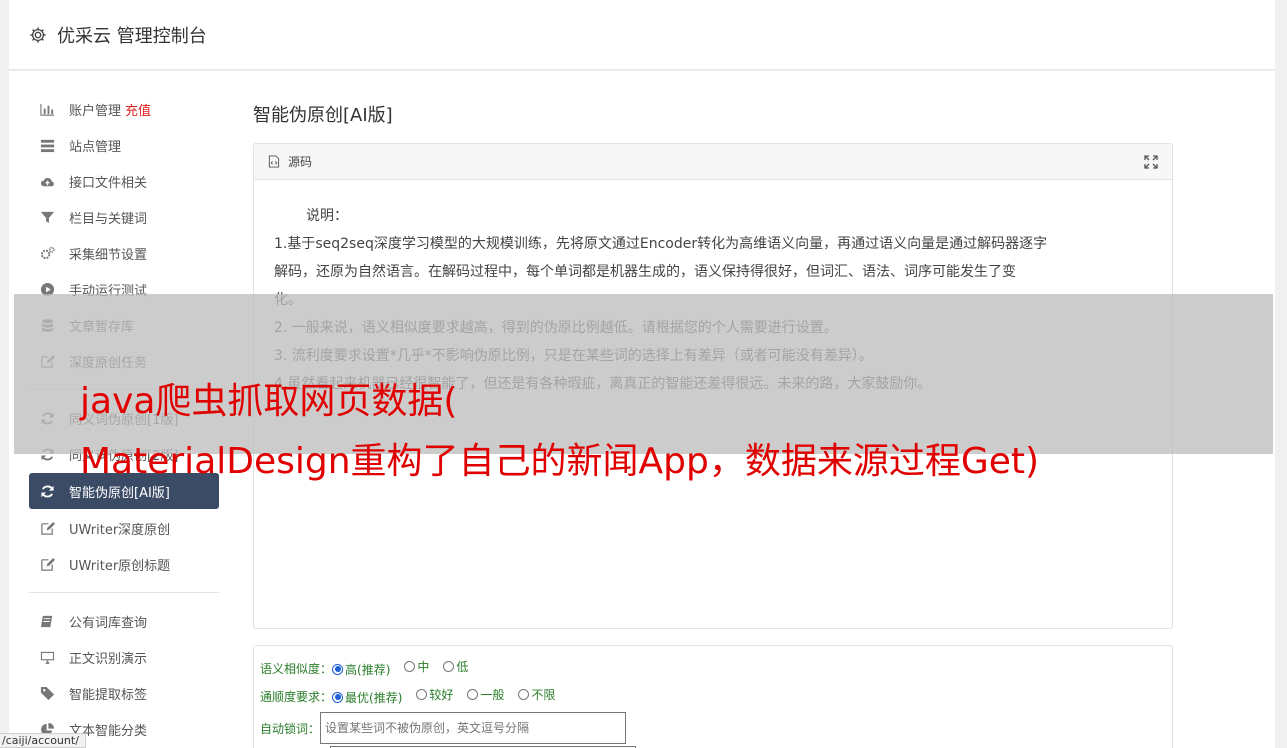 This screenshot has width=1287, height=748. I want to click on similarity-option: 中, so click(416, 666).